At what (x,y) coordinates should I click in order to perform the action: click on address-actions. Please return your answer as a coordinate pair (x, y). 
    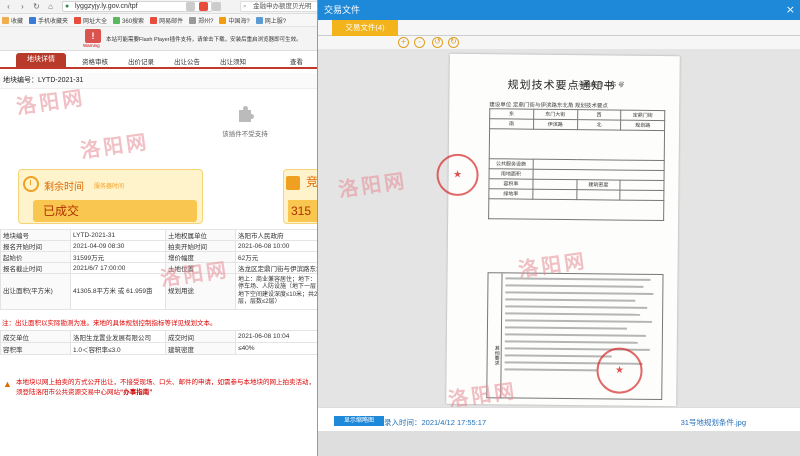
    Looking at the image, I should click on (203, 6).